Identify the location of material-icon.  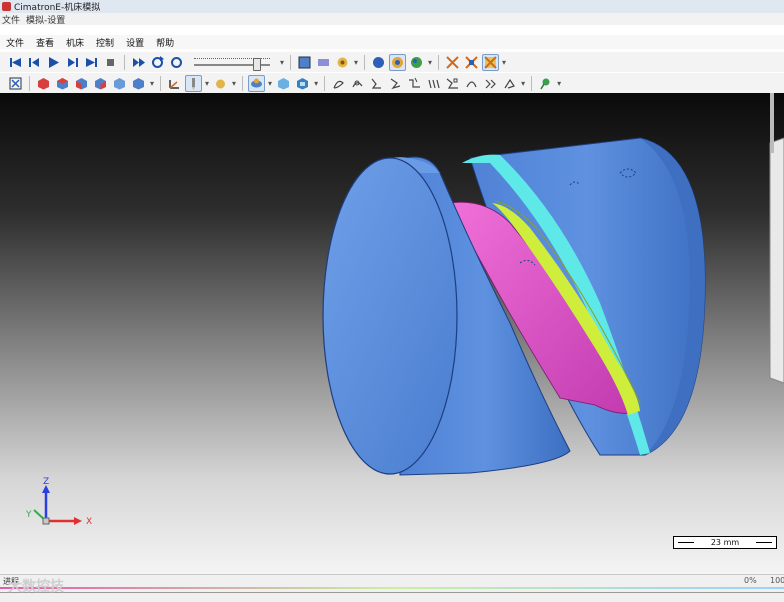
(398, 62).